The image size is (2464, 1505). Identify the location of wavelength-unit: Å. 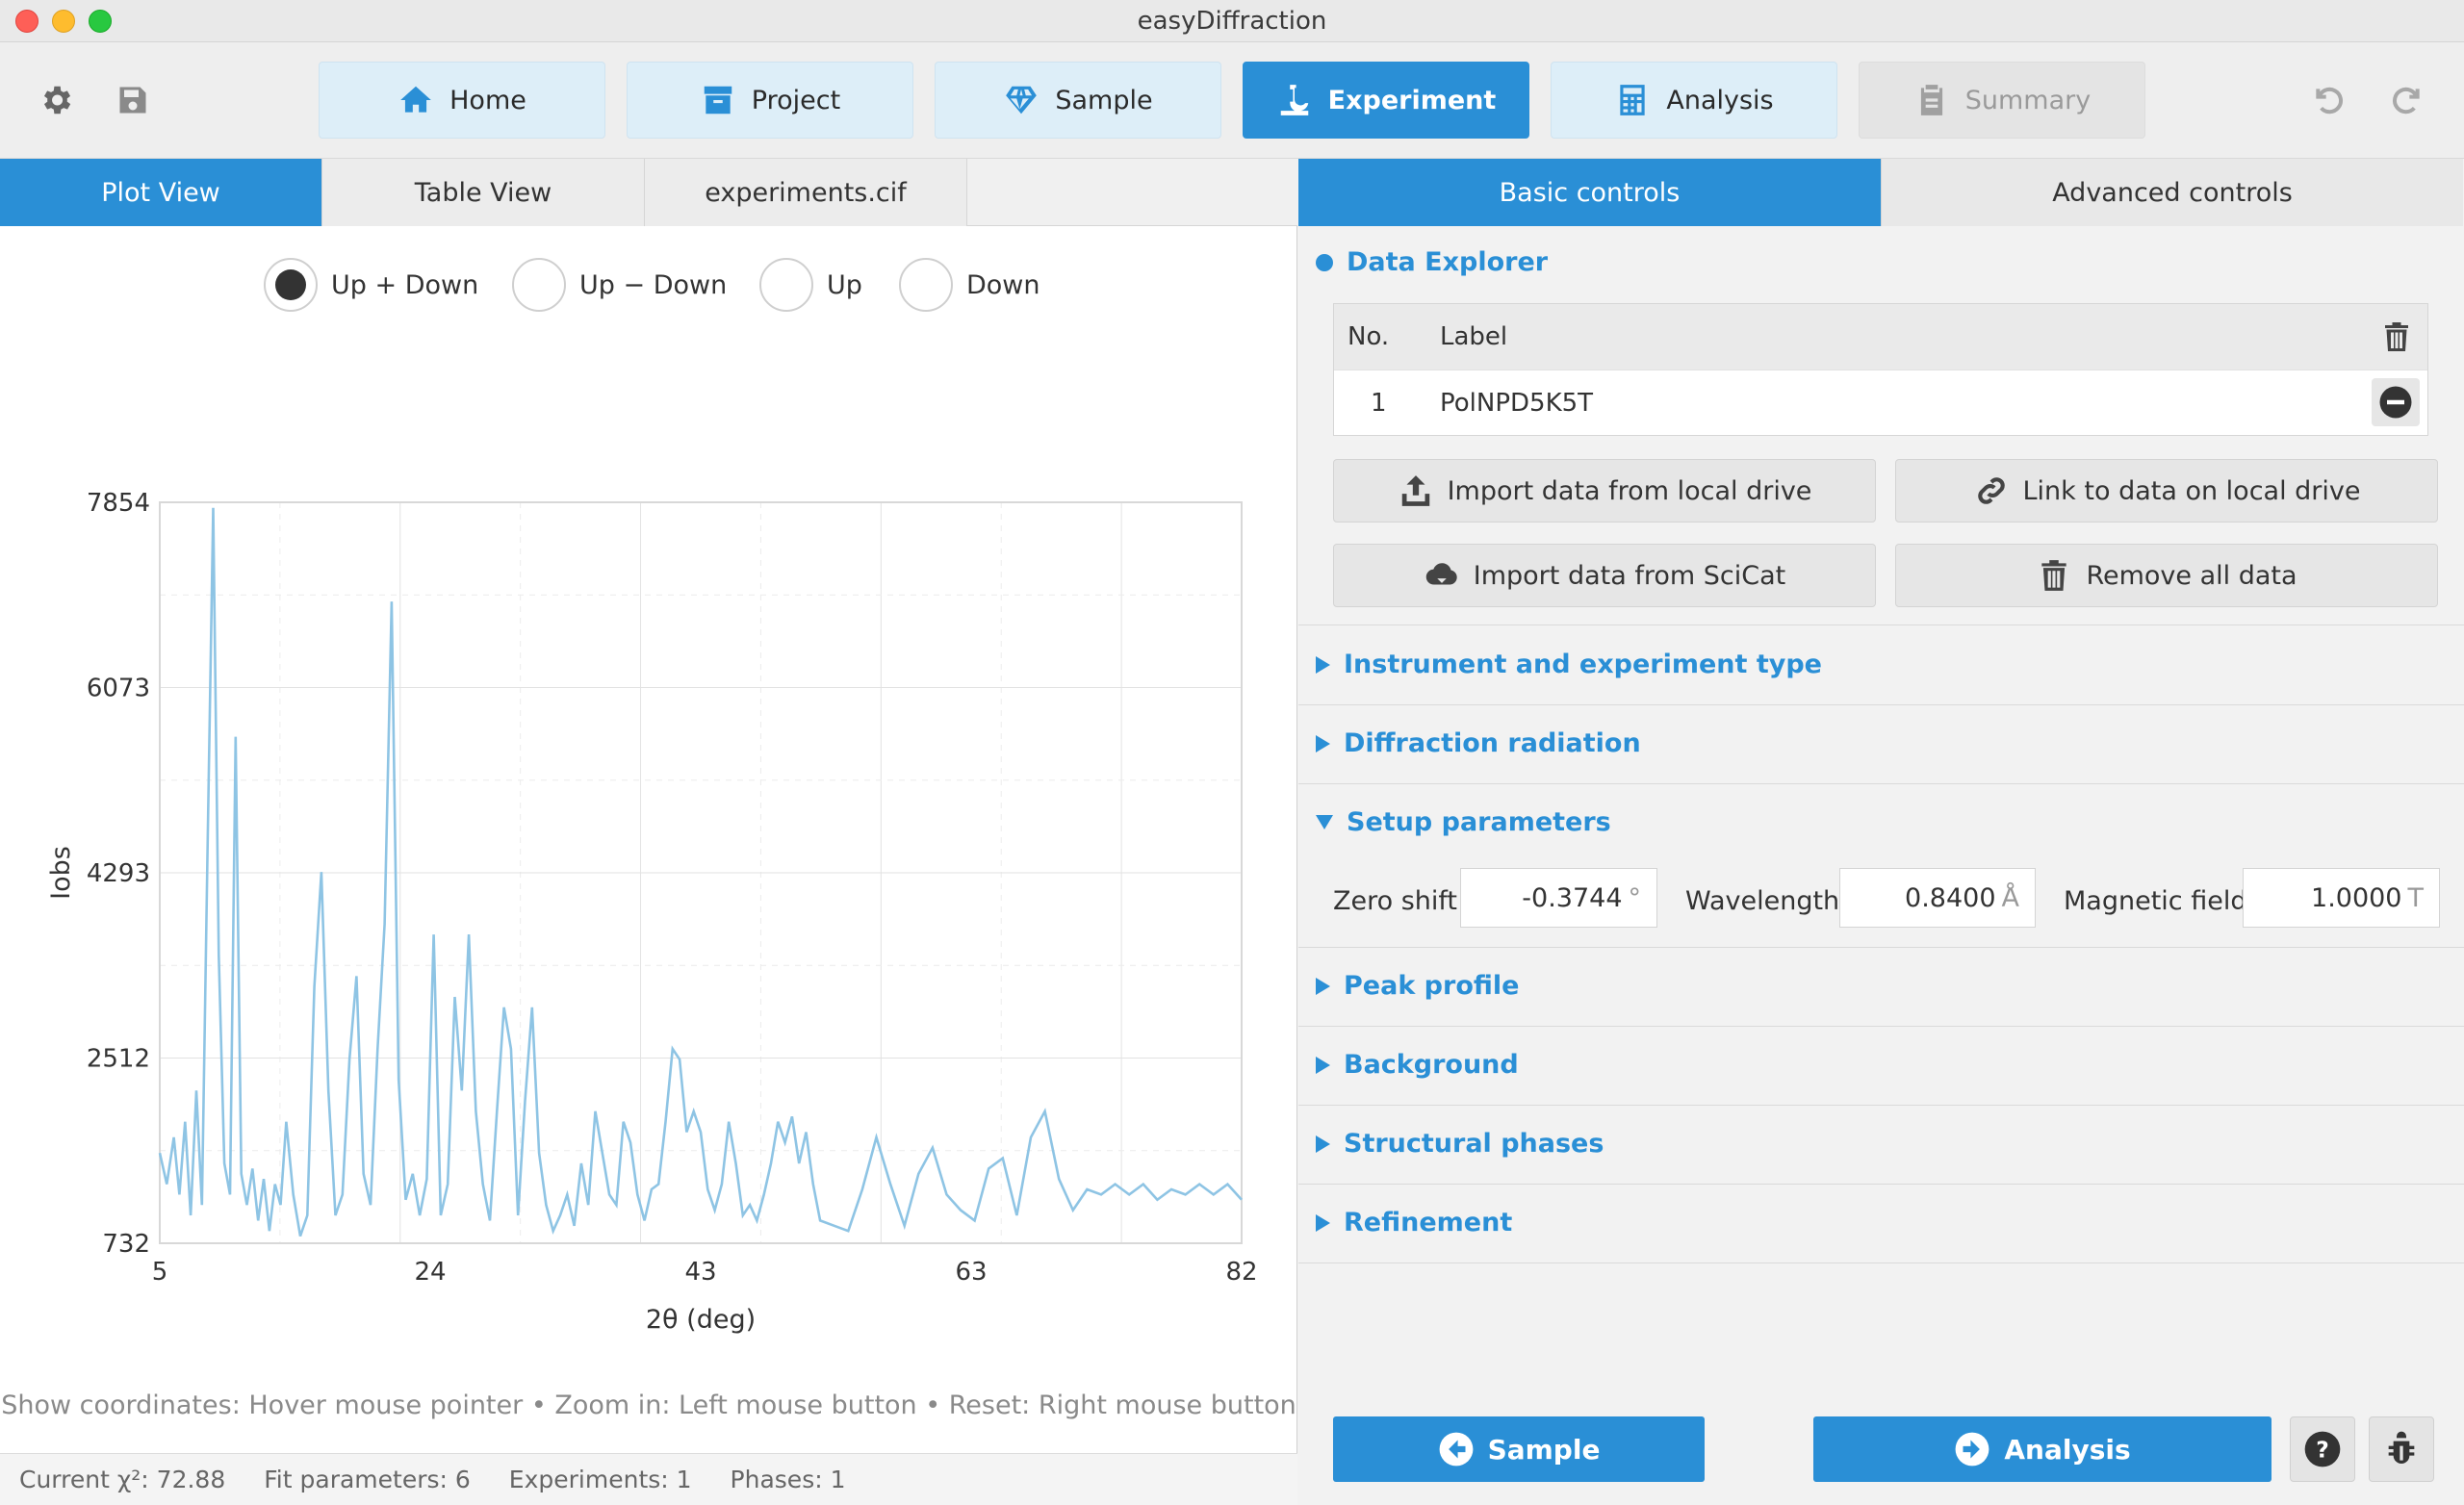
(2010, 898).